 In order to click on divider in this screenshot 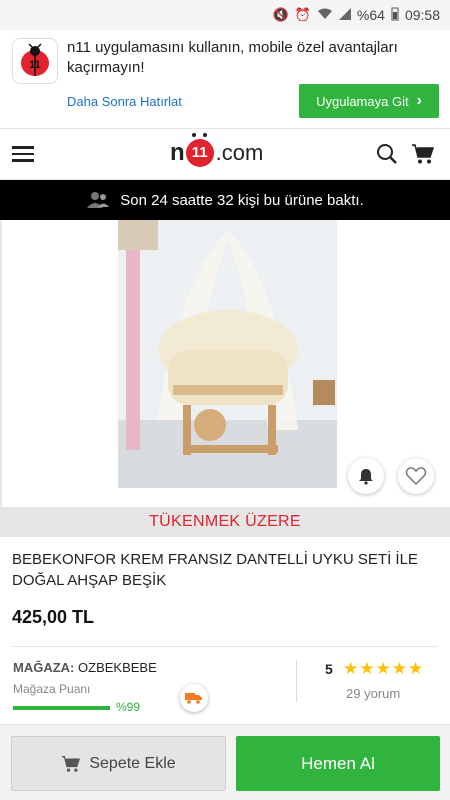, I will do `click(225, 646)`.